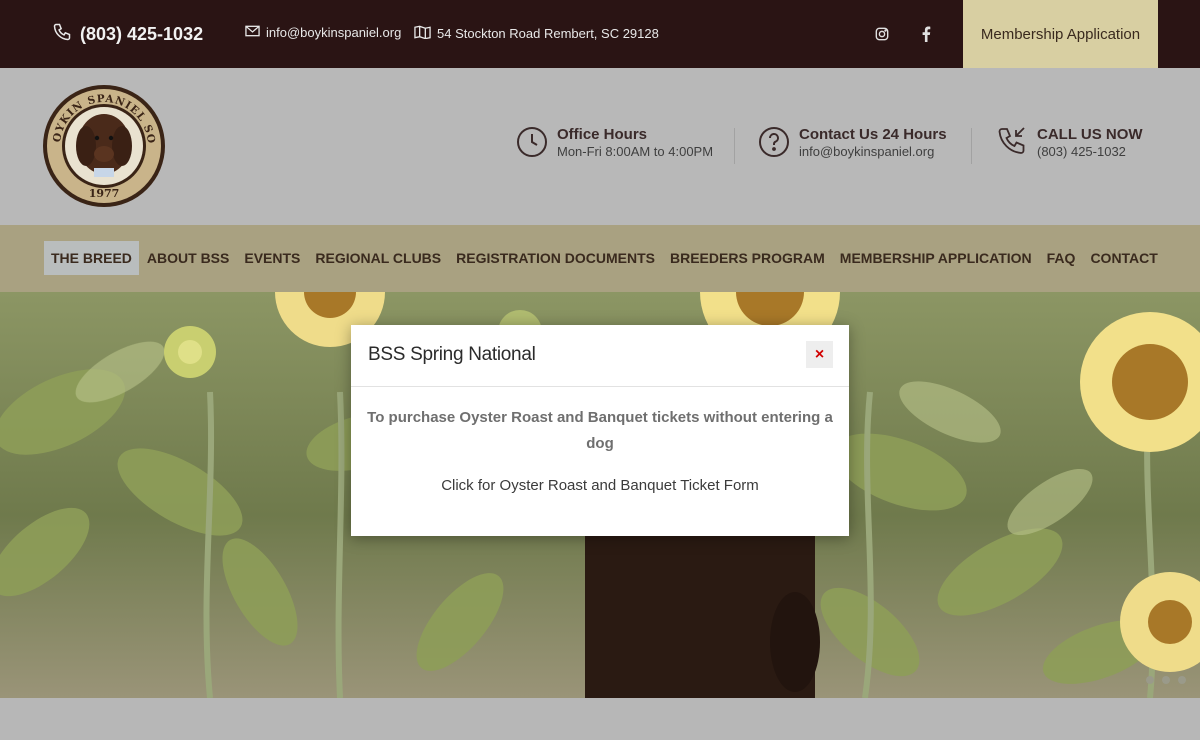 Image resolution: width=1200 pixels, height=740 pixels. I want to click on modal-header: BSS Spring National ×, so click(600, 356).